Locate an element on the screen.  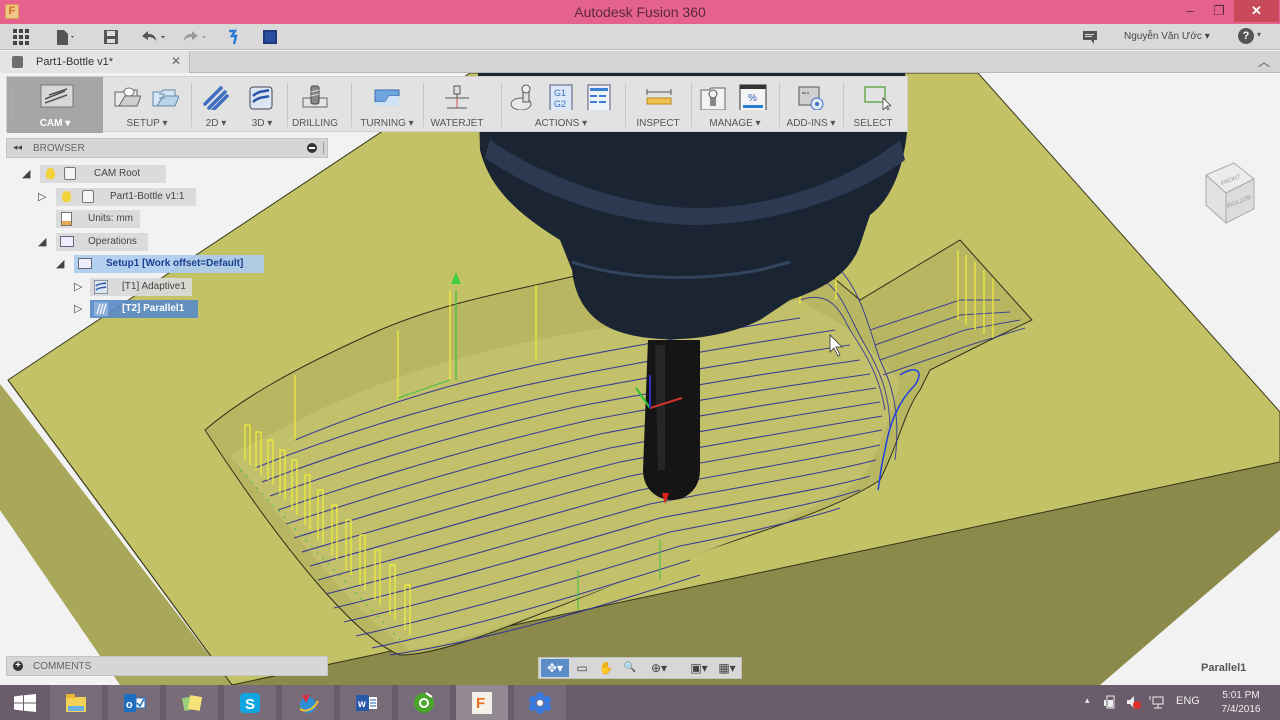
cloud-data-icon is located at coordinates (270, 37).